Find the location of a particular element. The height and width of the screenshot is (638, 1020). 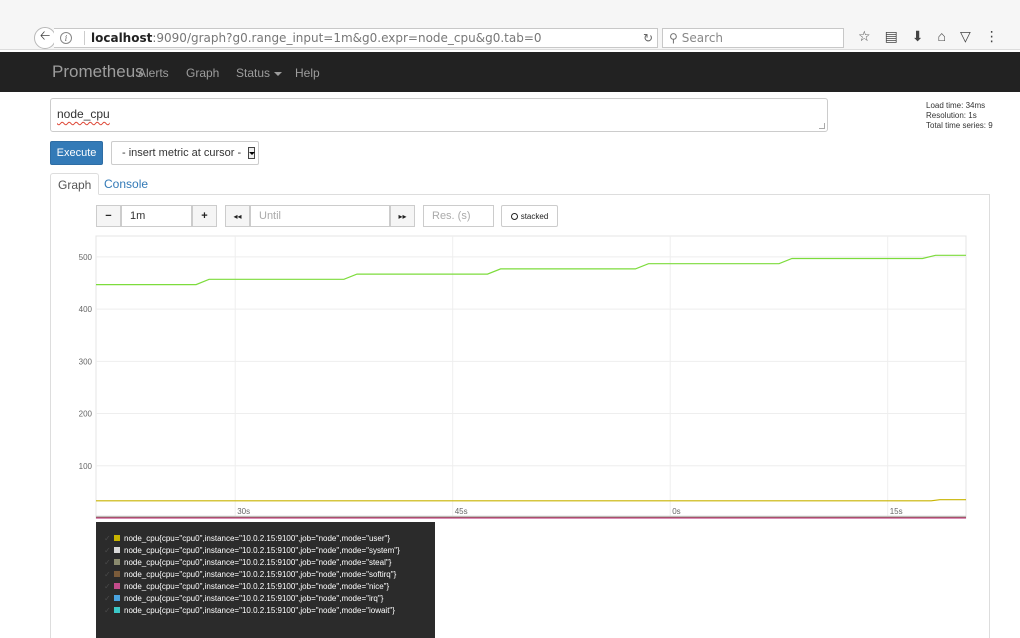

stacked-label: stacked is located at coordinates (534, 216).